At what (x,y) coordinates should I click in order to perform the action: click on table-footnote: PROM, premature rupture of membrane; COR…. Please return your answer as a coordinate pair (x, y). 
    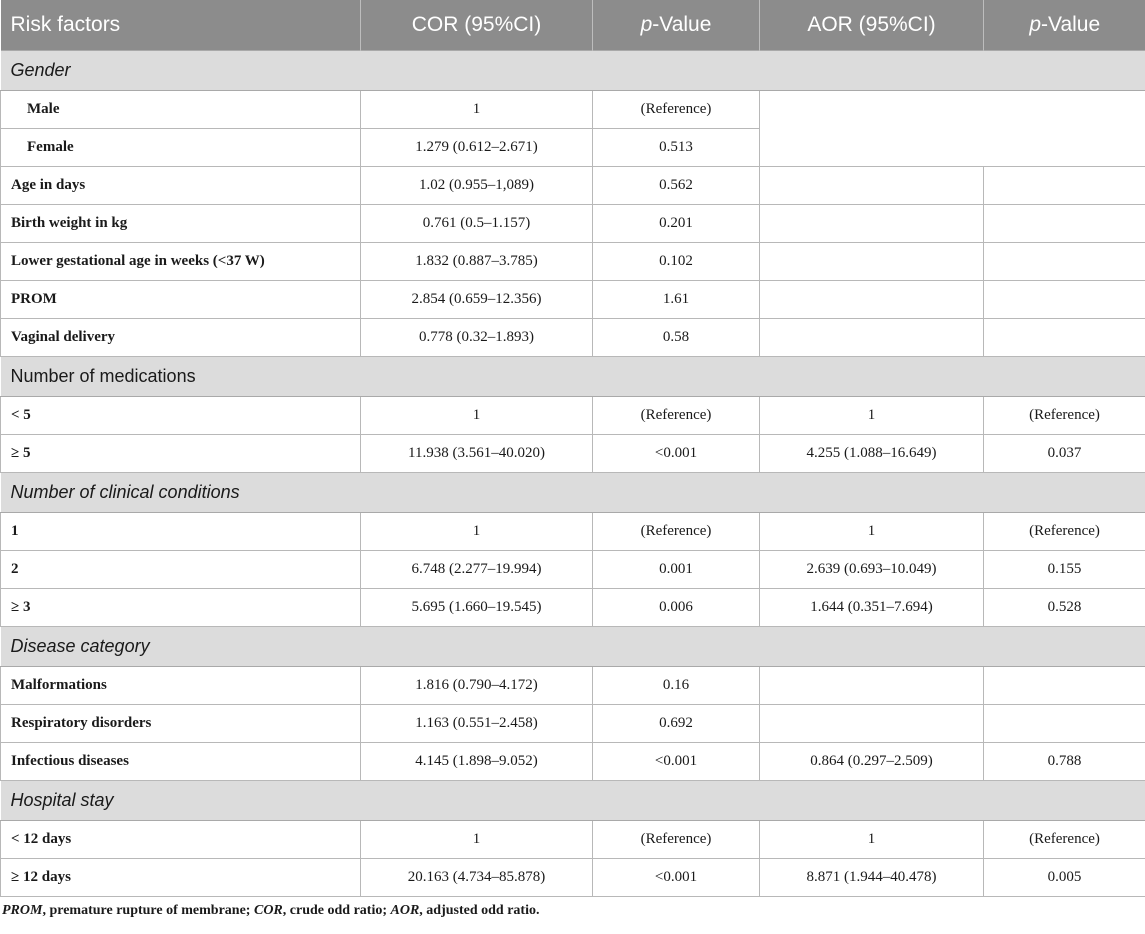
    Looking at the image, I should click on (572, 908).